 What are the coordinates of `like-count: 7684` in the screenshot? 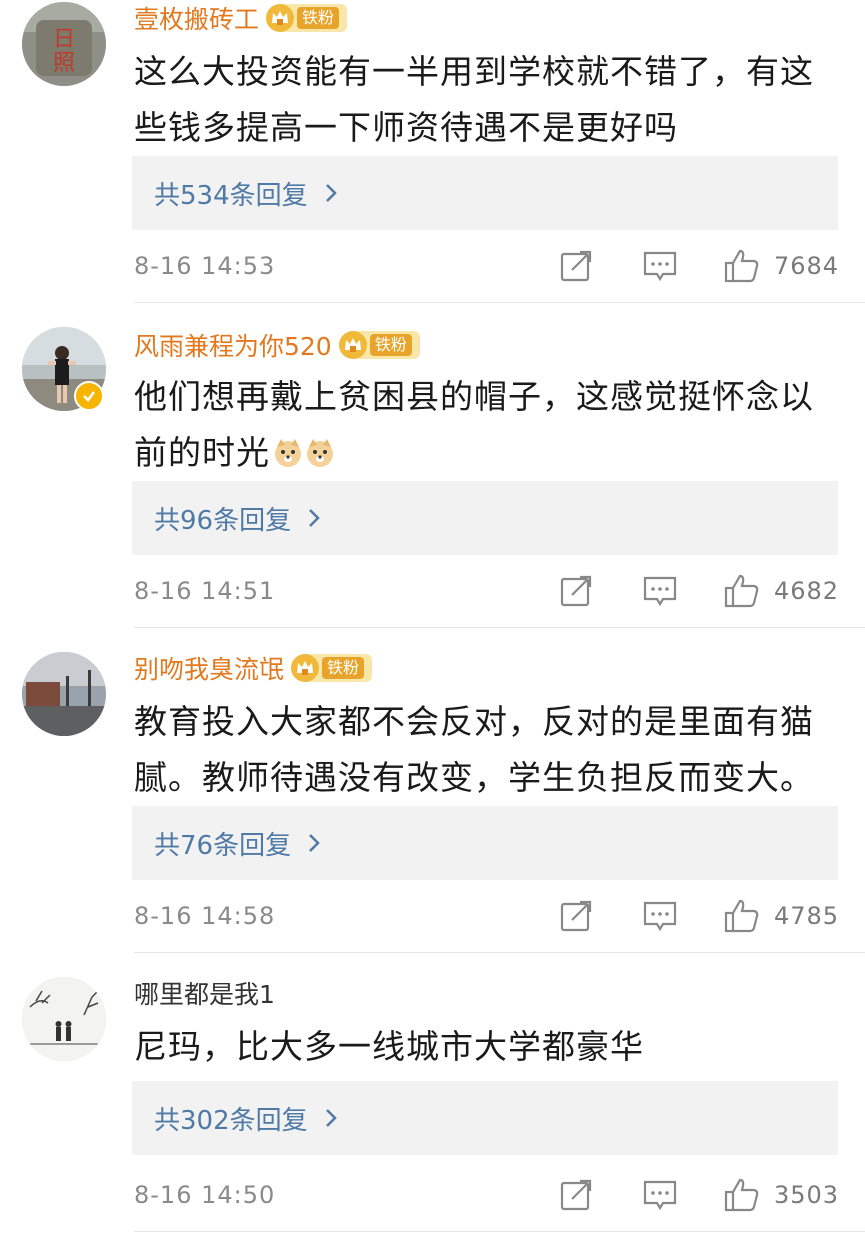 It's located at (807, 266).